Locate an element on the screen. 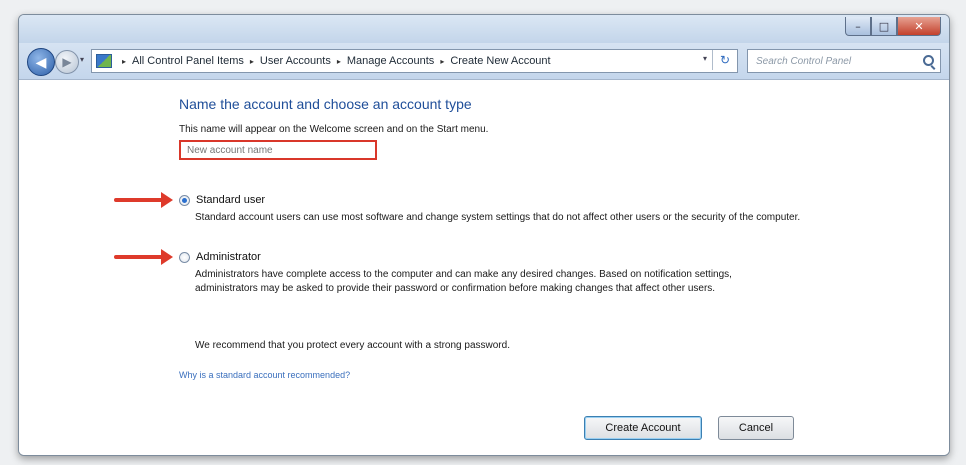 The height and width of the screenshot is (465, 966). standard-account-help-link: Why is a standard account recommended? is located at coordinates (264, 375).